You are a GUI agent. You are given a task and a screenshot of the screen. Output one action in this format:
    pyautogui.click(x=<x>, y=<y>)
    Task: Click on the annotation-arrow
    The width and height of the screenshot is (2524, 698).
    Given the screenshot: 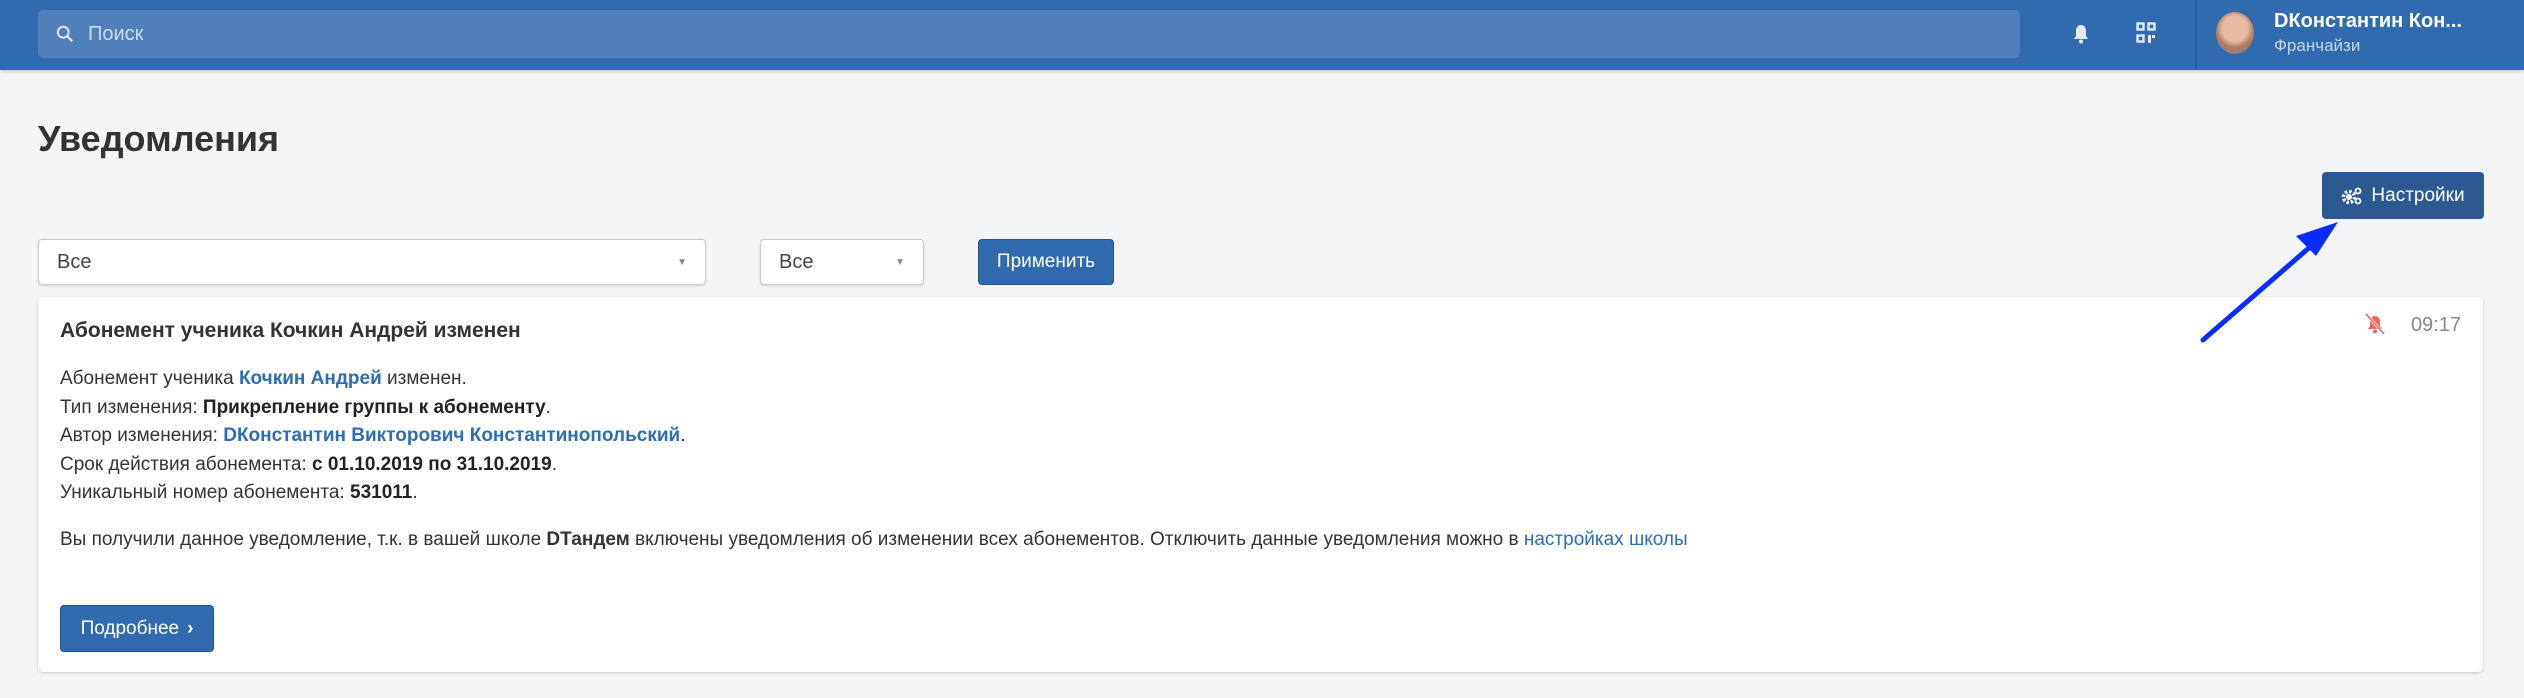 What is the action you would take?
    pyautogui.click(x=2269, y=282)
    